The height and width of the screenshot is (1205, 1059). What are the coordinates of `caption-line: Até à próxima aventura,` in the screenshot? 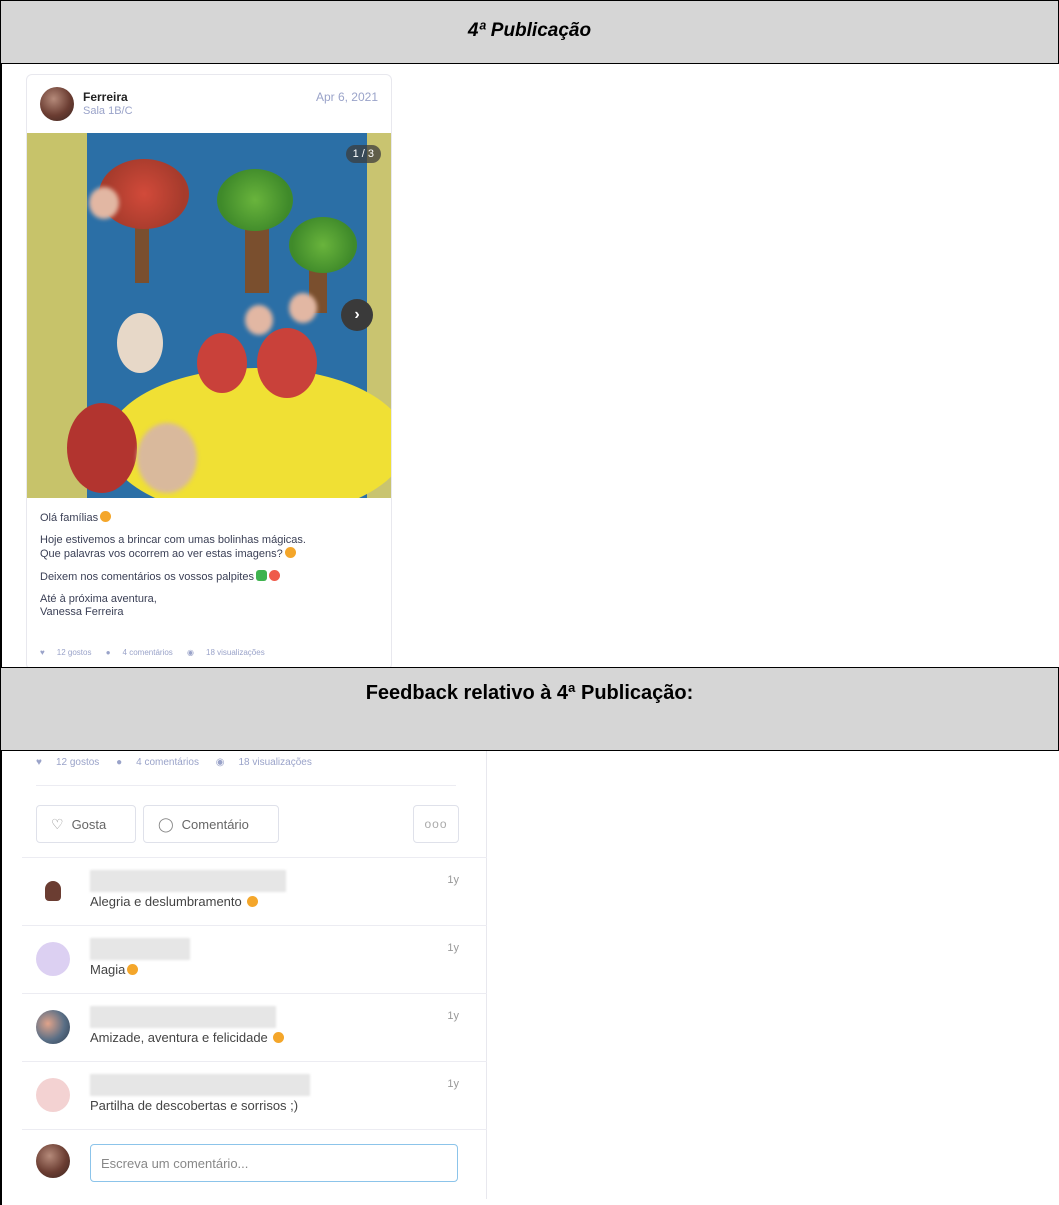 It's located at (98, 599).